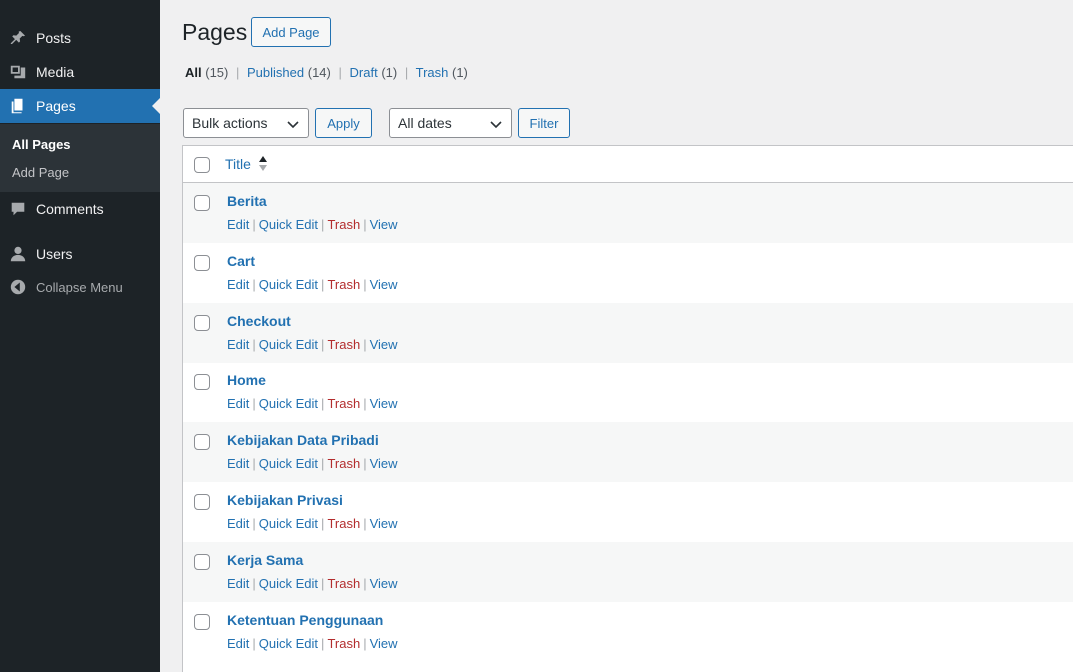  Describe the element at coordinates (215, 32) in the screenshot. I see `page-title: Pages` at that location.